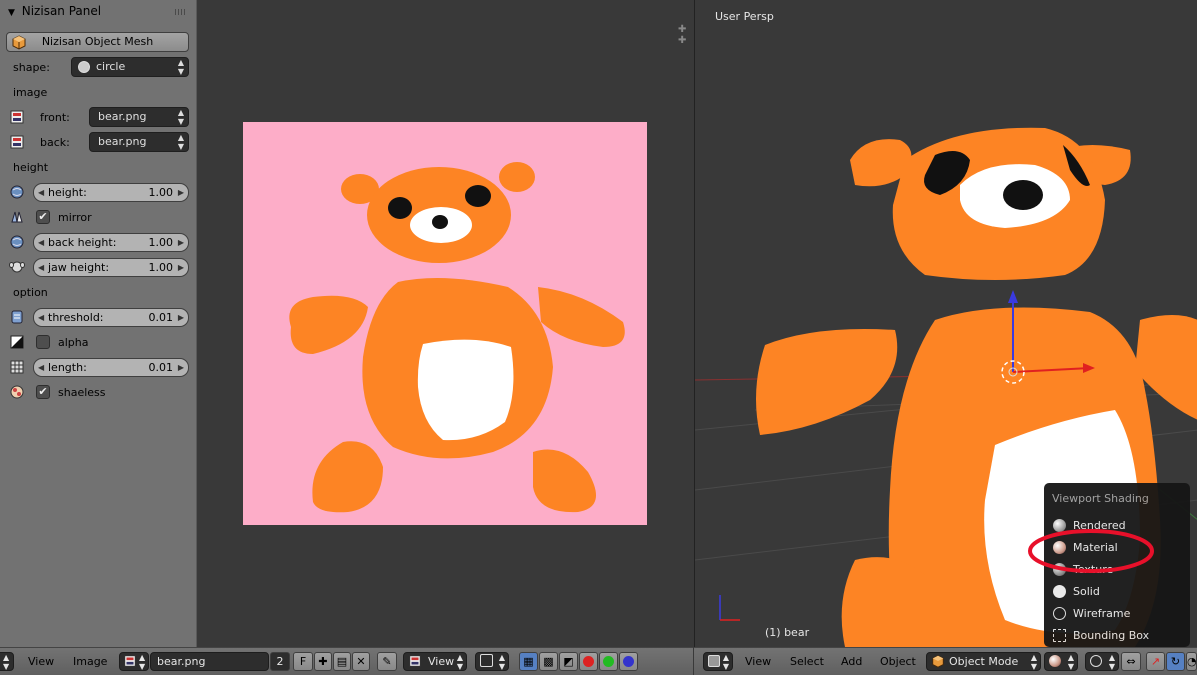 The image size is (1197, 675). I want to click on height-section-label: height, so click(31, 167).